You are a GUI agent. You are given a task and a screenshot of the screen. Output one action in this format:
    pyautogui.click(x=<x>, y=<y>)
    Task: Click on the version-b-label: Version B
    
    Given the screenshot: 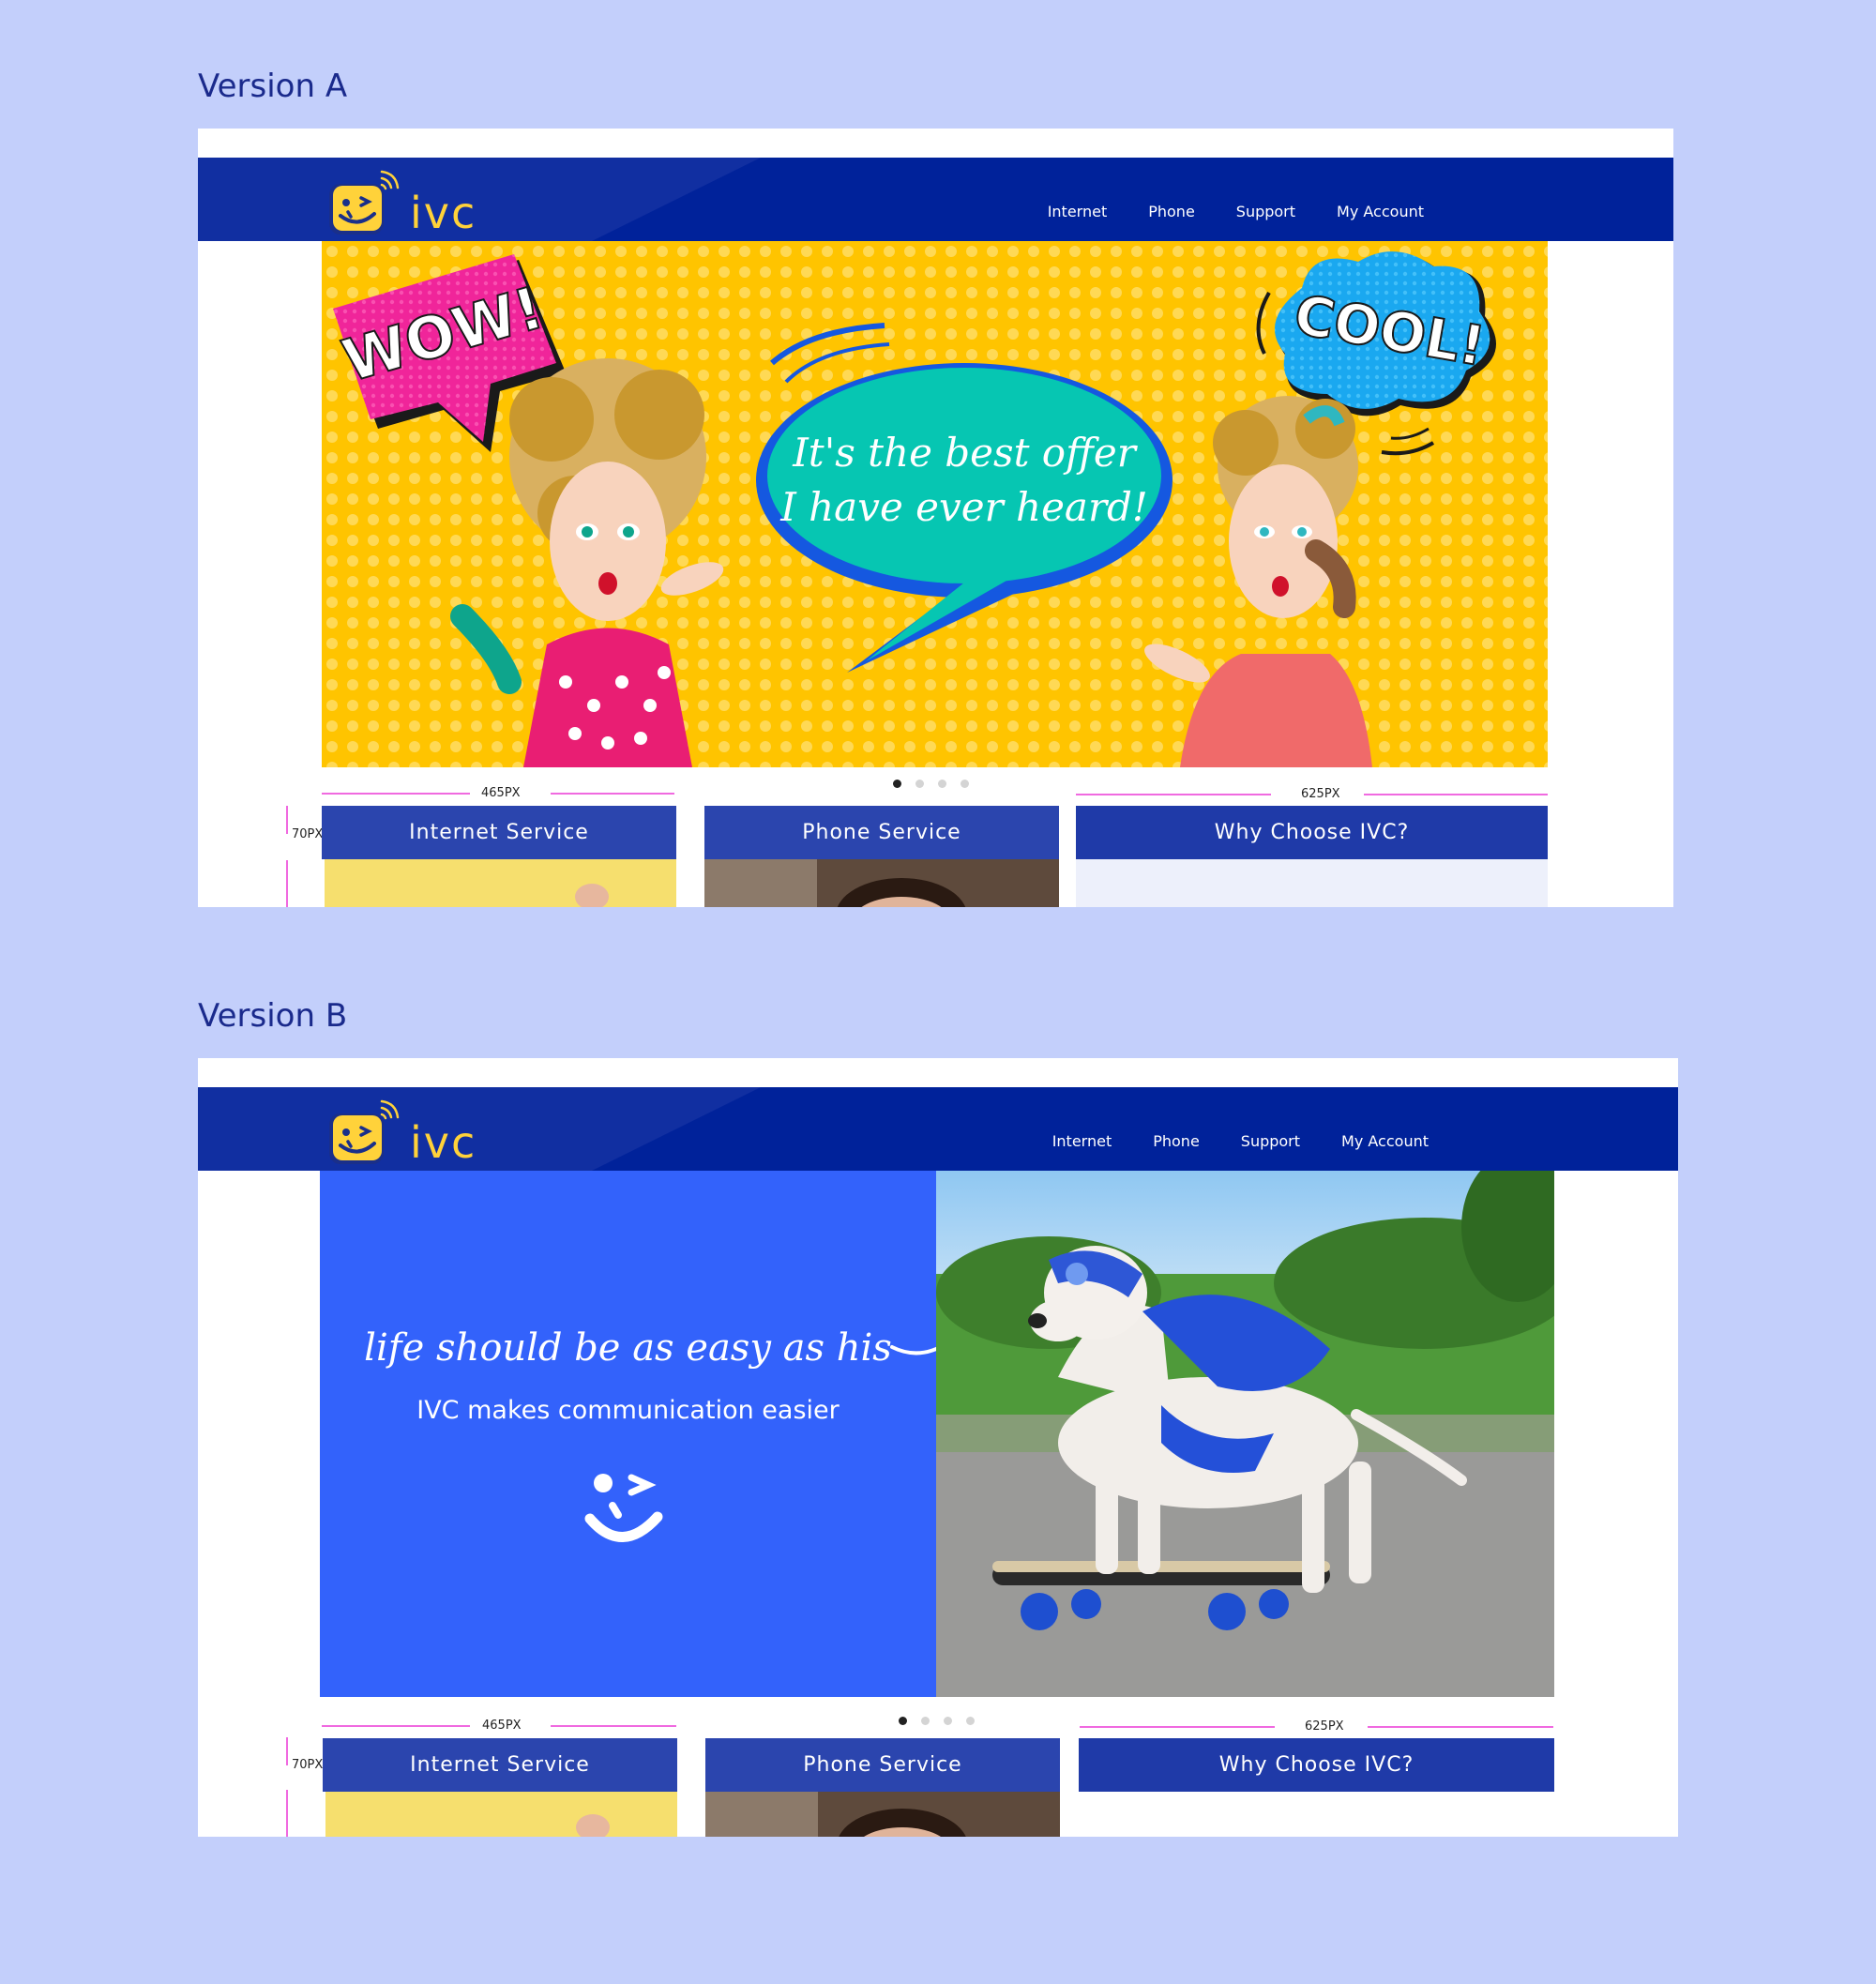 What is the action you would take?
    pyautogui.click(x=273, y=1016)
    